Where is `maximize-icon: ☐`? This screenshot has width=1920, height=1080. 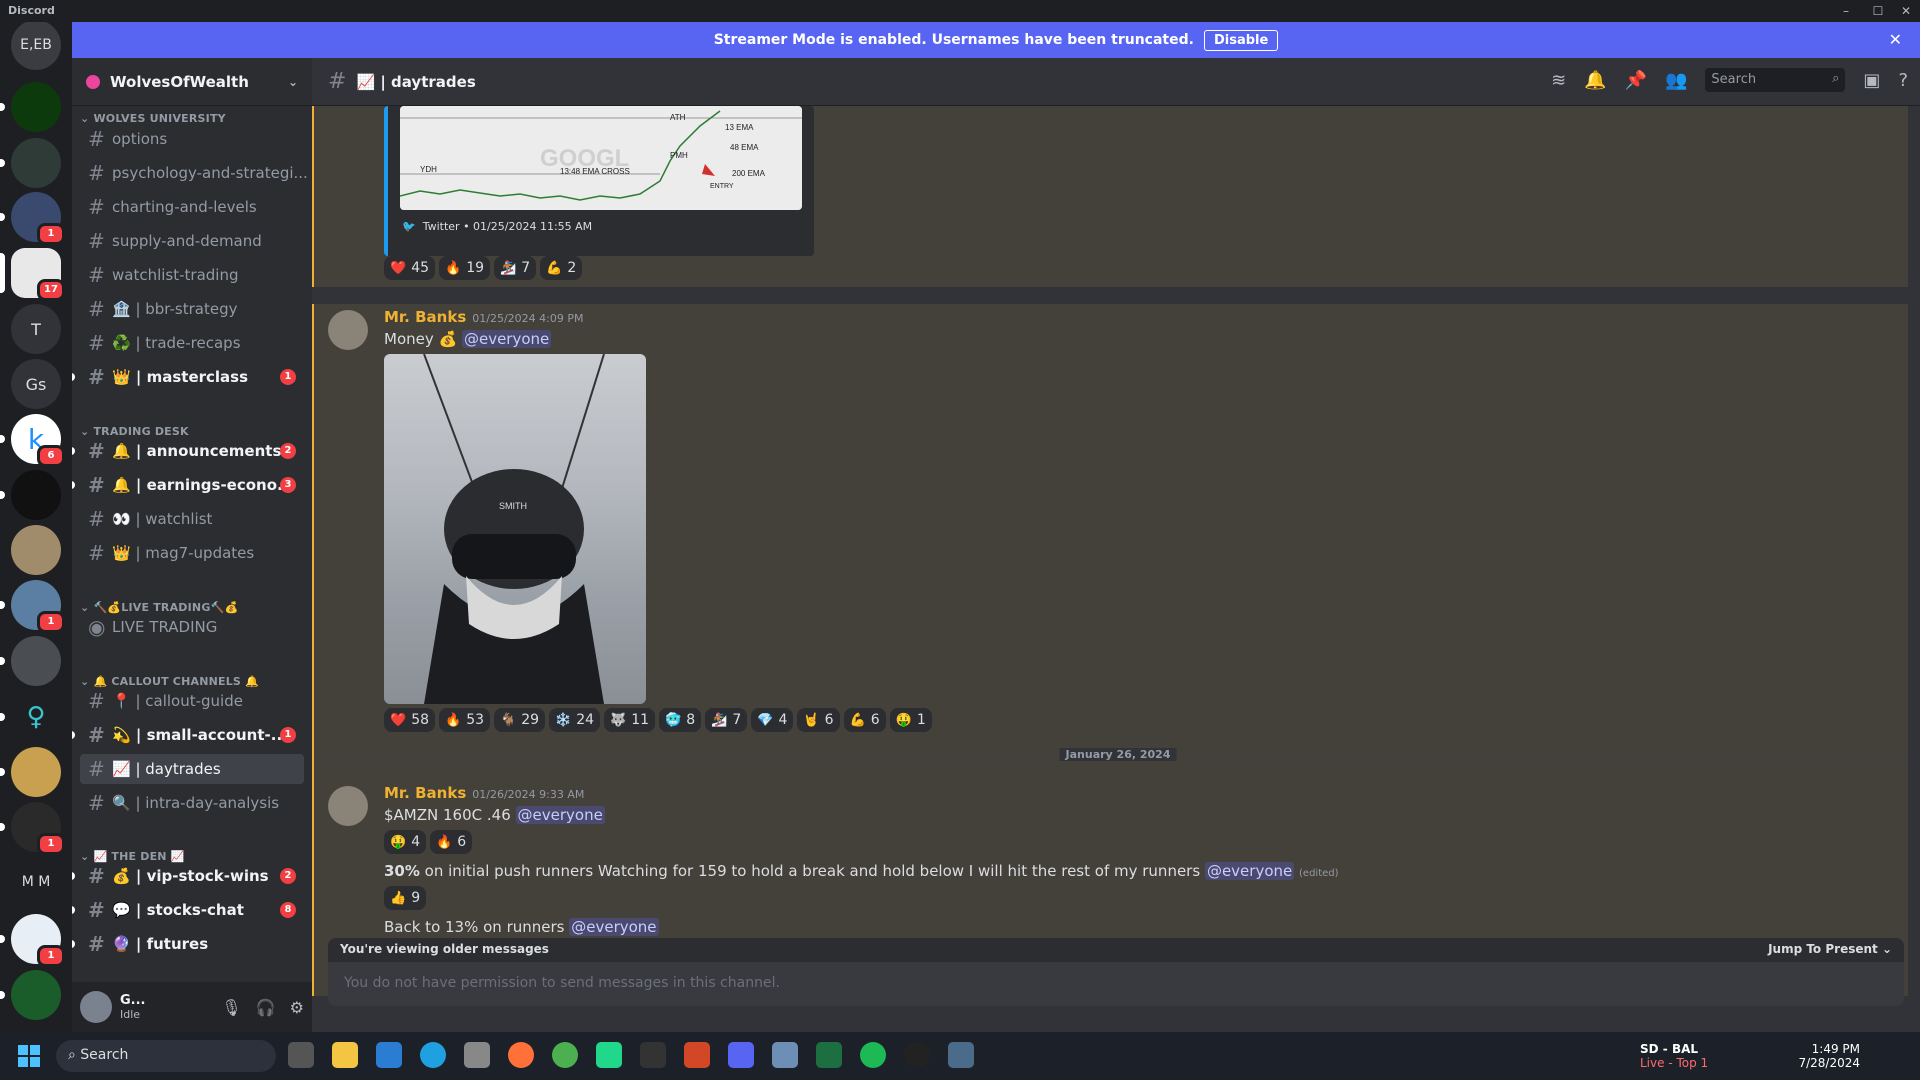 maximize-icon: ☐ is located at coordinates (1878, 11).